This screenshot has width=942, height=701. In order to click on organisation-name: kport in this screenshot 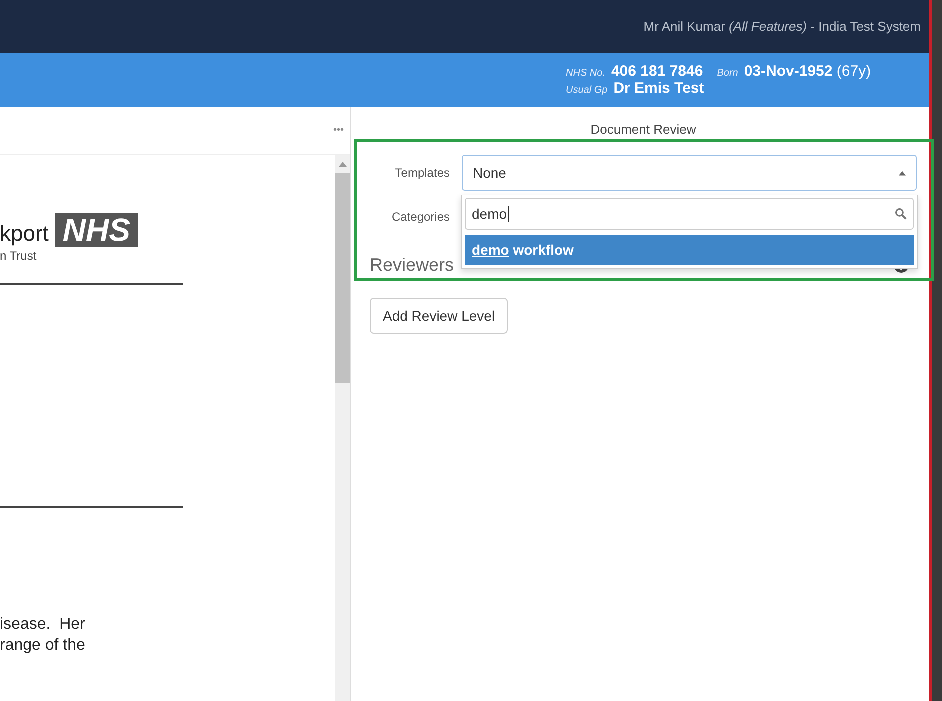, I will do `click(24, 234)`.